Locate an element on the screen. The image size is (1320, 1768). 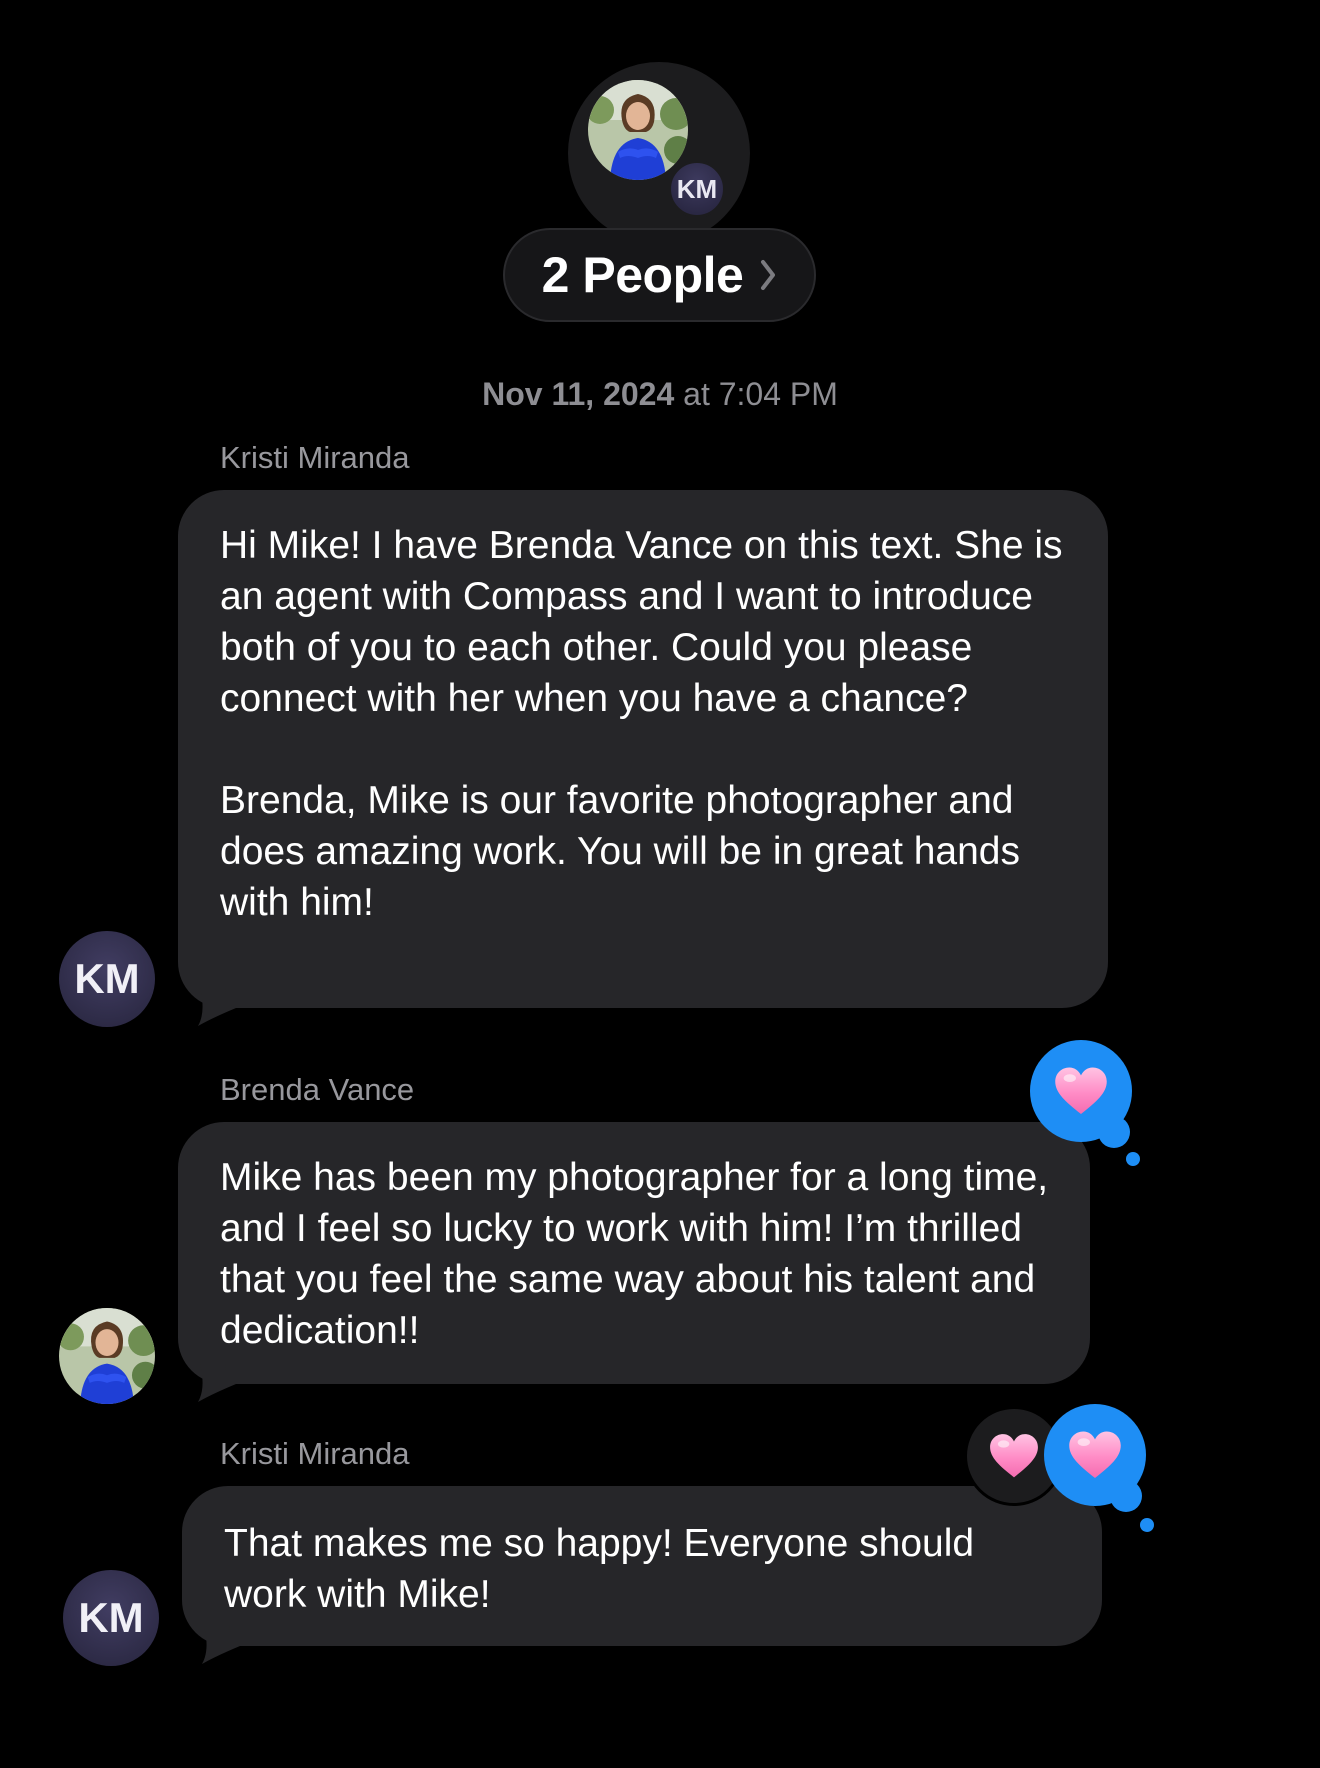
chevron-right-icon is located at coordinates (768, 275).